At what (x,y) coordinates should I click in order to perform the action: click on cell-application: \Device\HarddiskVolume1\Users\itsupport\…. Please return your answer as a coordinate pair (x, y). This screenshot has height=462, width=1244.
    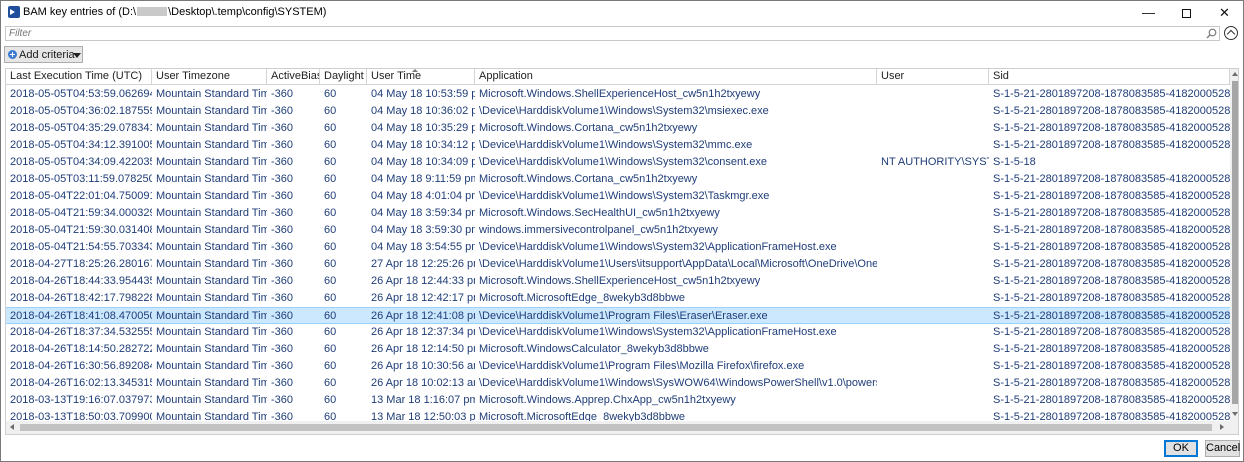
    Looking at the image, I should click on (678, 264).